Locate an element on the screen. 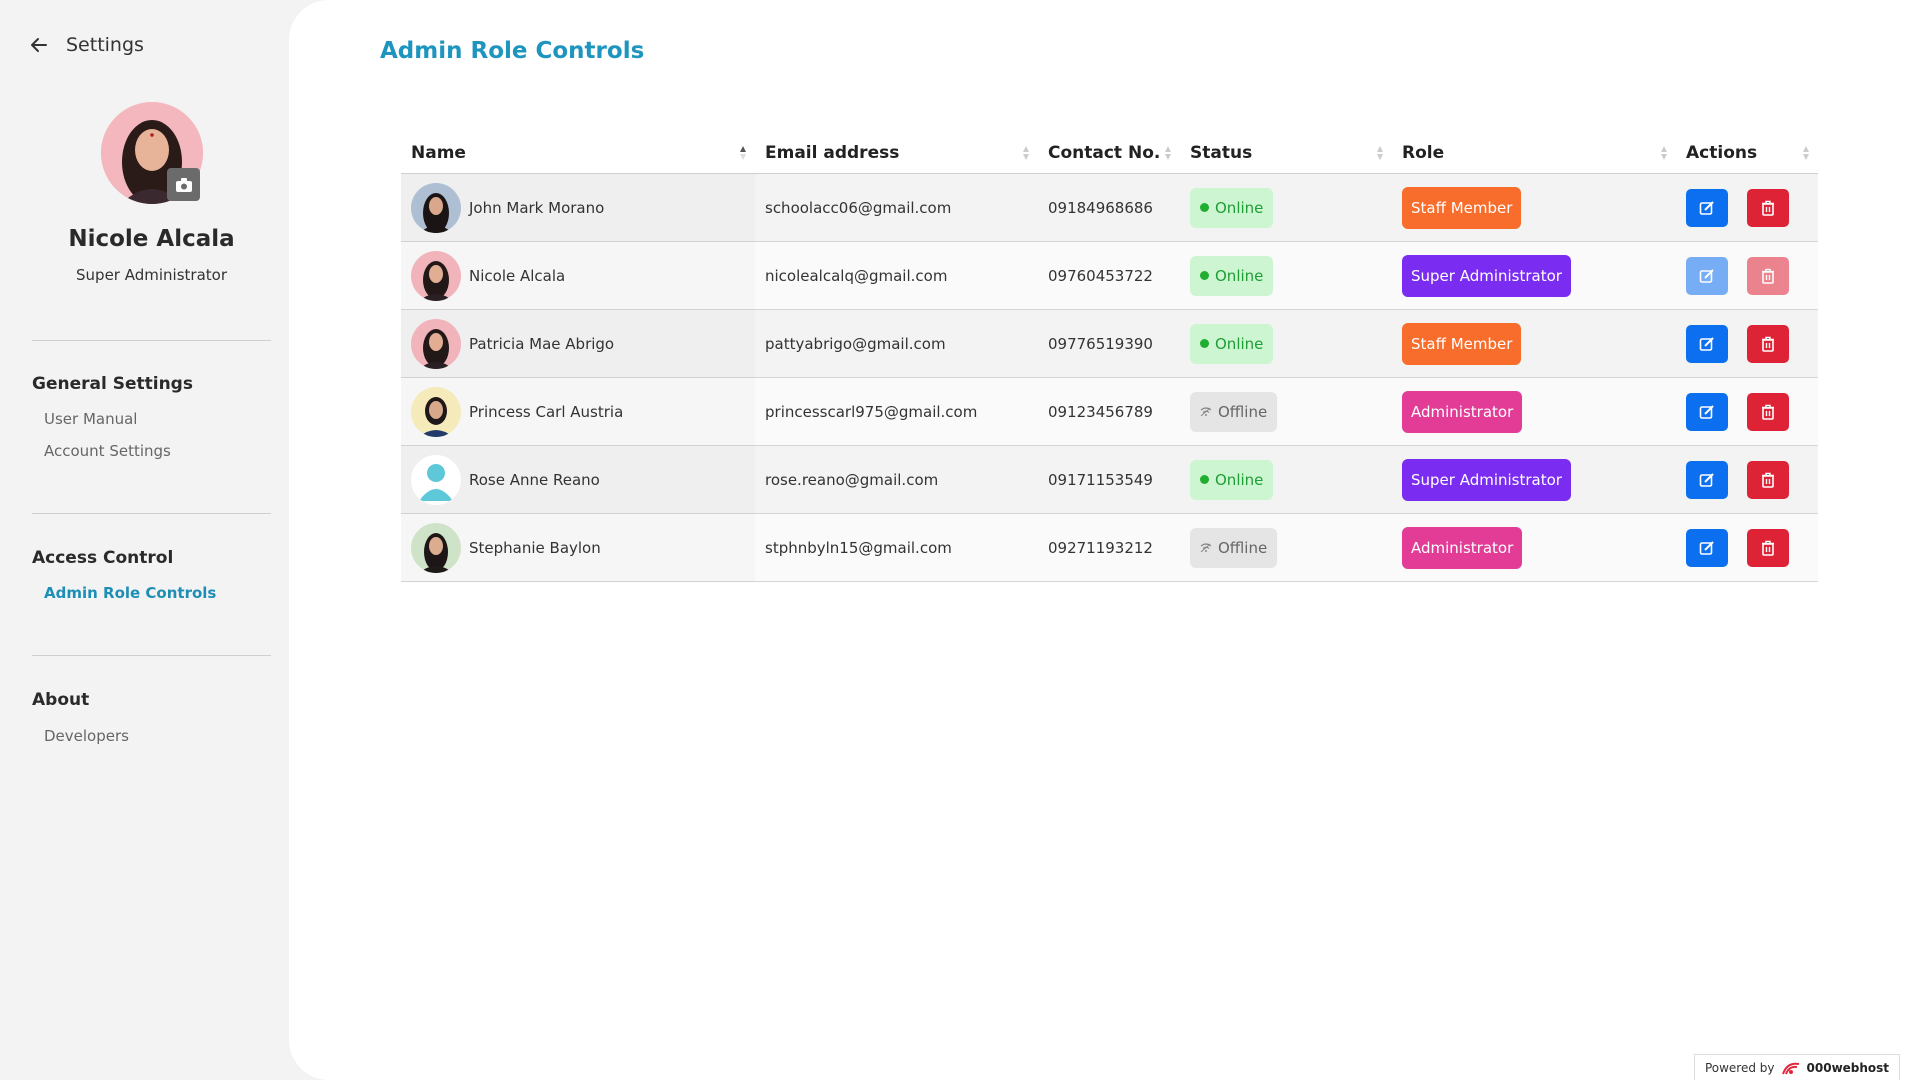 The image size is (1920, 1080). user-name: Princess Carl Austria is located at coordinates (546, 411).